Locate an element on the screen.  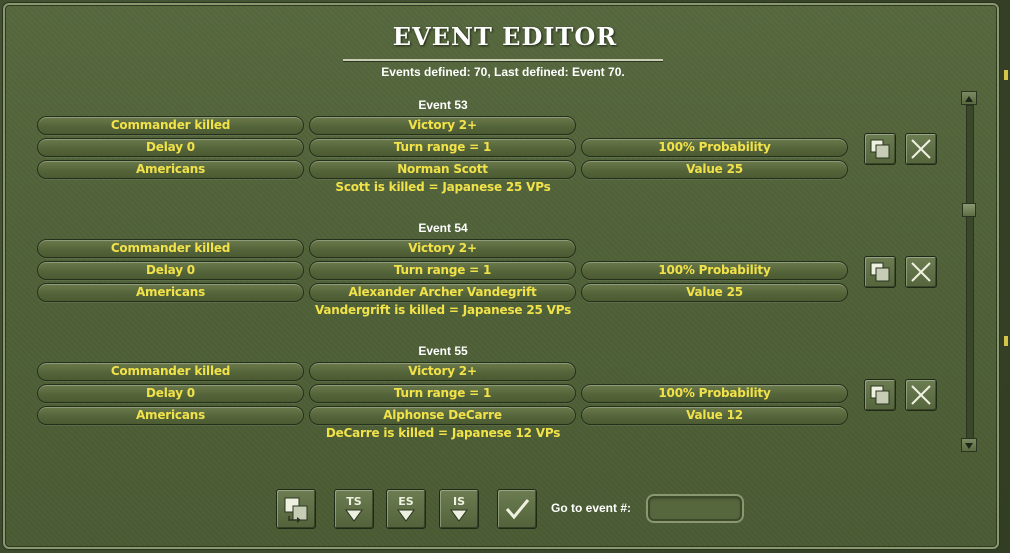
triangle-up-icon is located at coordinates (969, 99).